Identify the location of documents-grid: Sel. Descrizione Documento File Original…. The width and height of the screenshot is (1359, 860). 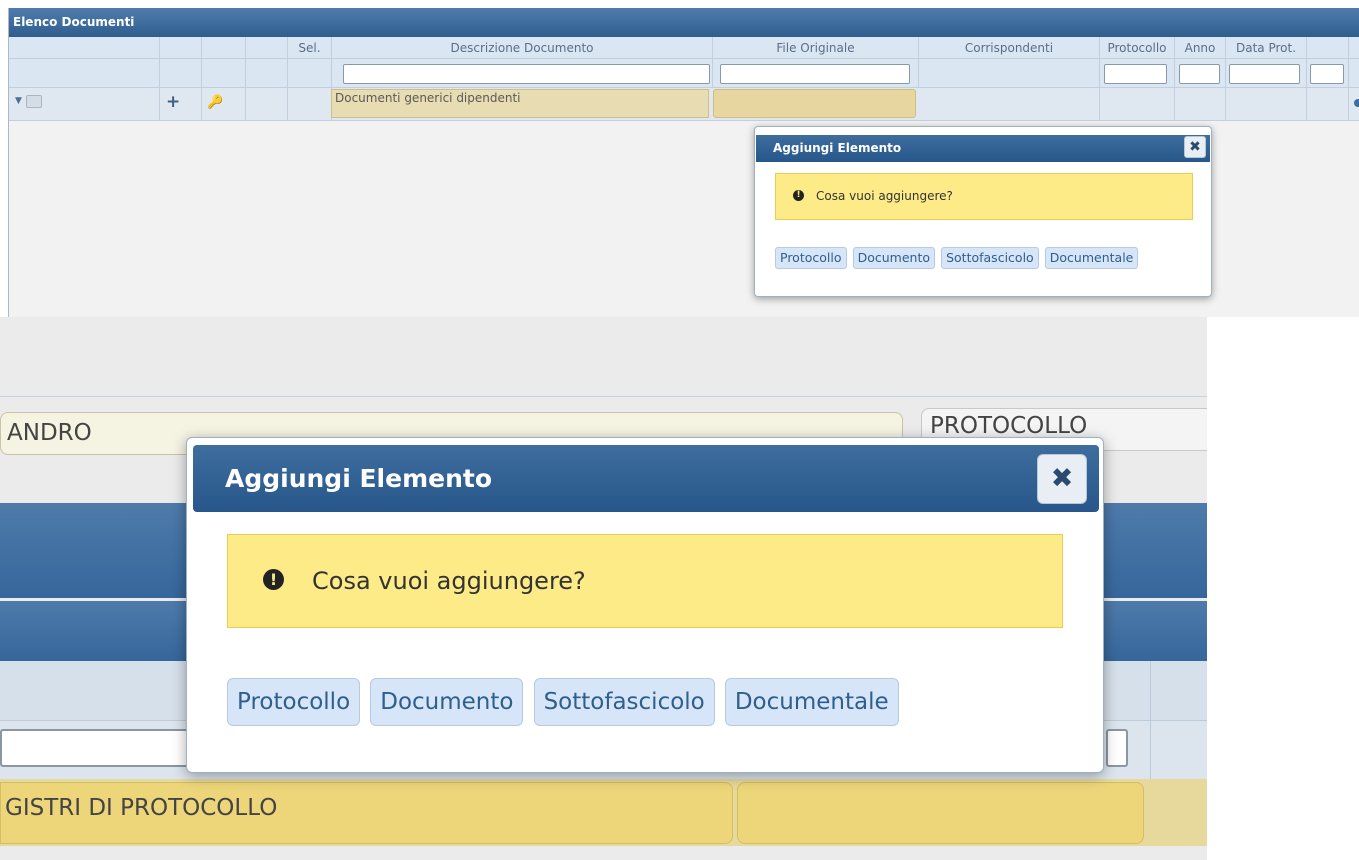
(684, 79).